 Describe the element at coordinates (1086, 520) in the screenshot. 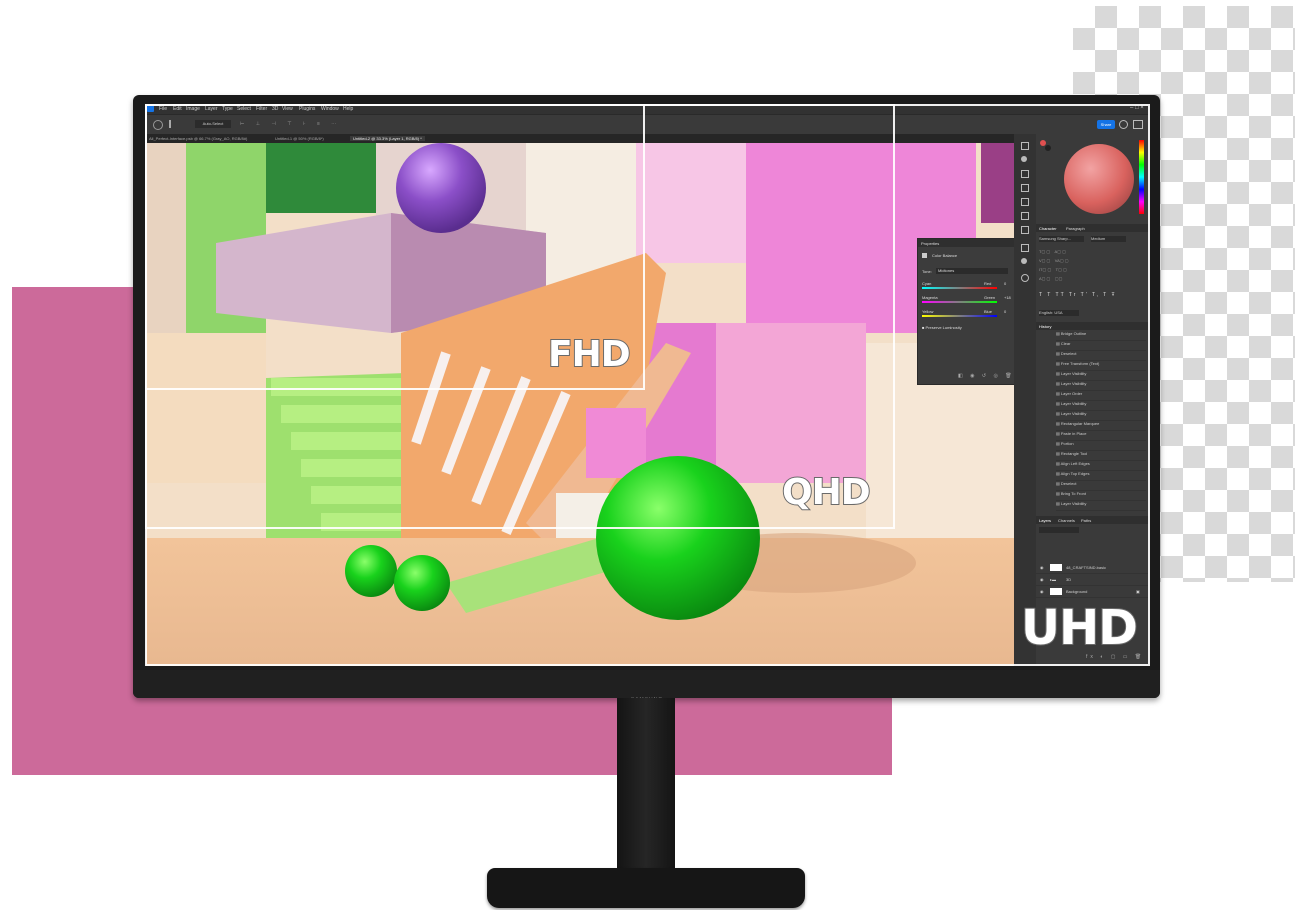

I see `tab-paths: Paths` at that location.